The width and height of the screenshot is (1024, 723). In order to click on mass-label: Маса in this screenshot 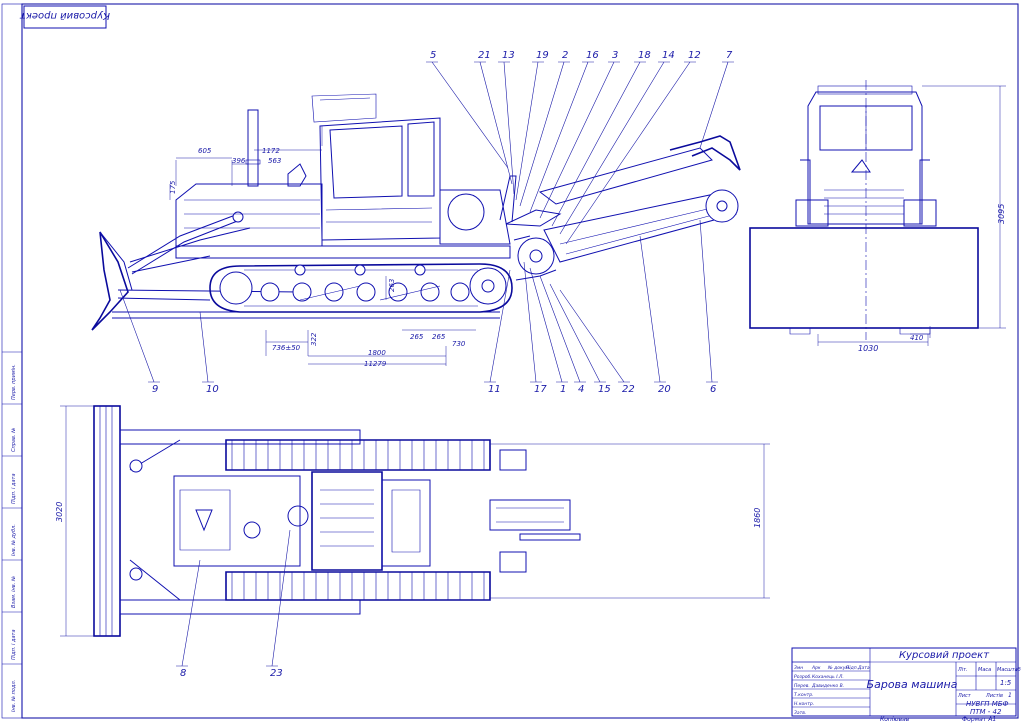, I will do `click(984, 670)`.